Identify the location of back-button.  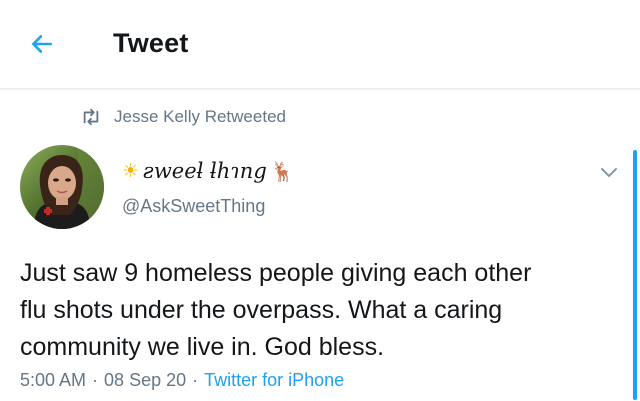
(42, 44).